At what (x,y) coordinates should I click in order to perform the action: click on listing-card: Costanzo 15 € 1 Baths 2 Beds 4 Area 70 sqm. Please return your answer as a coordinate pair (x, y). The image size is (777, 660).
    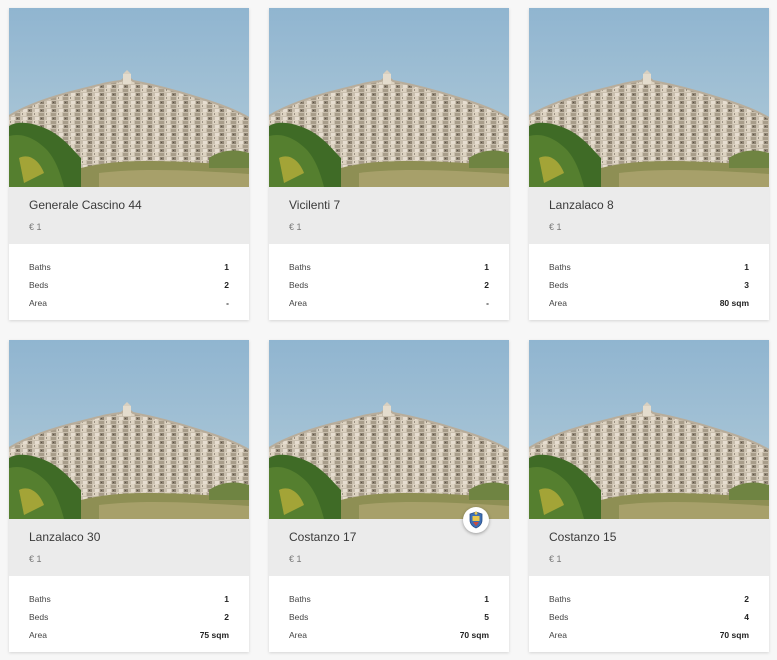
    Looking at the image, I should click on (649, 496).